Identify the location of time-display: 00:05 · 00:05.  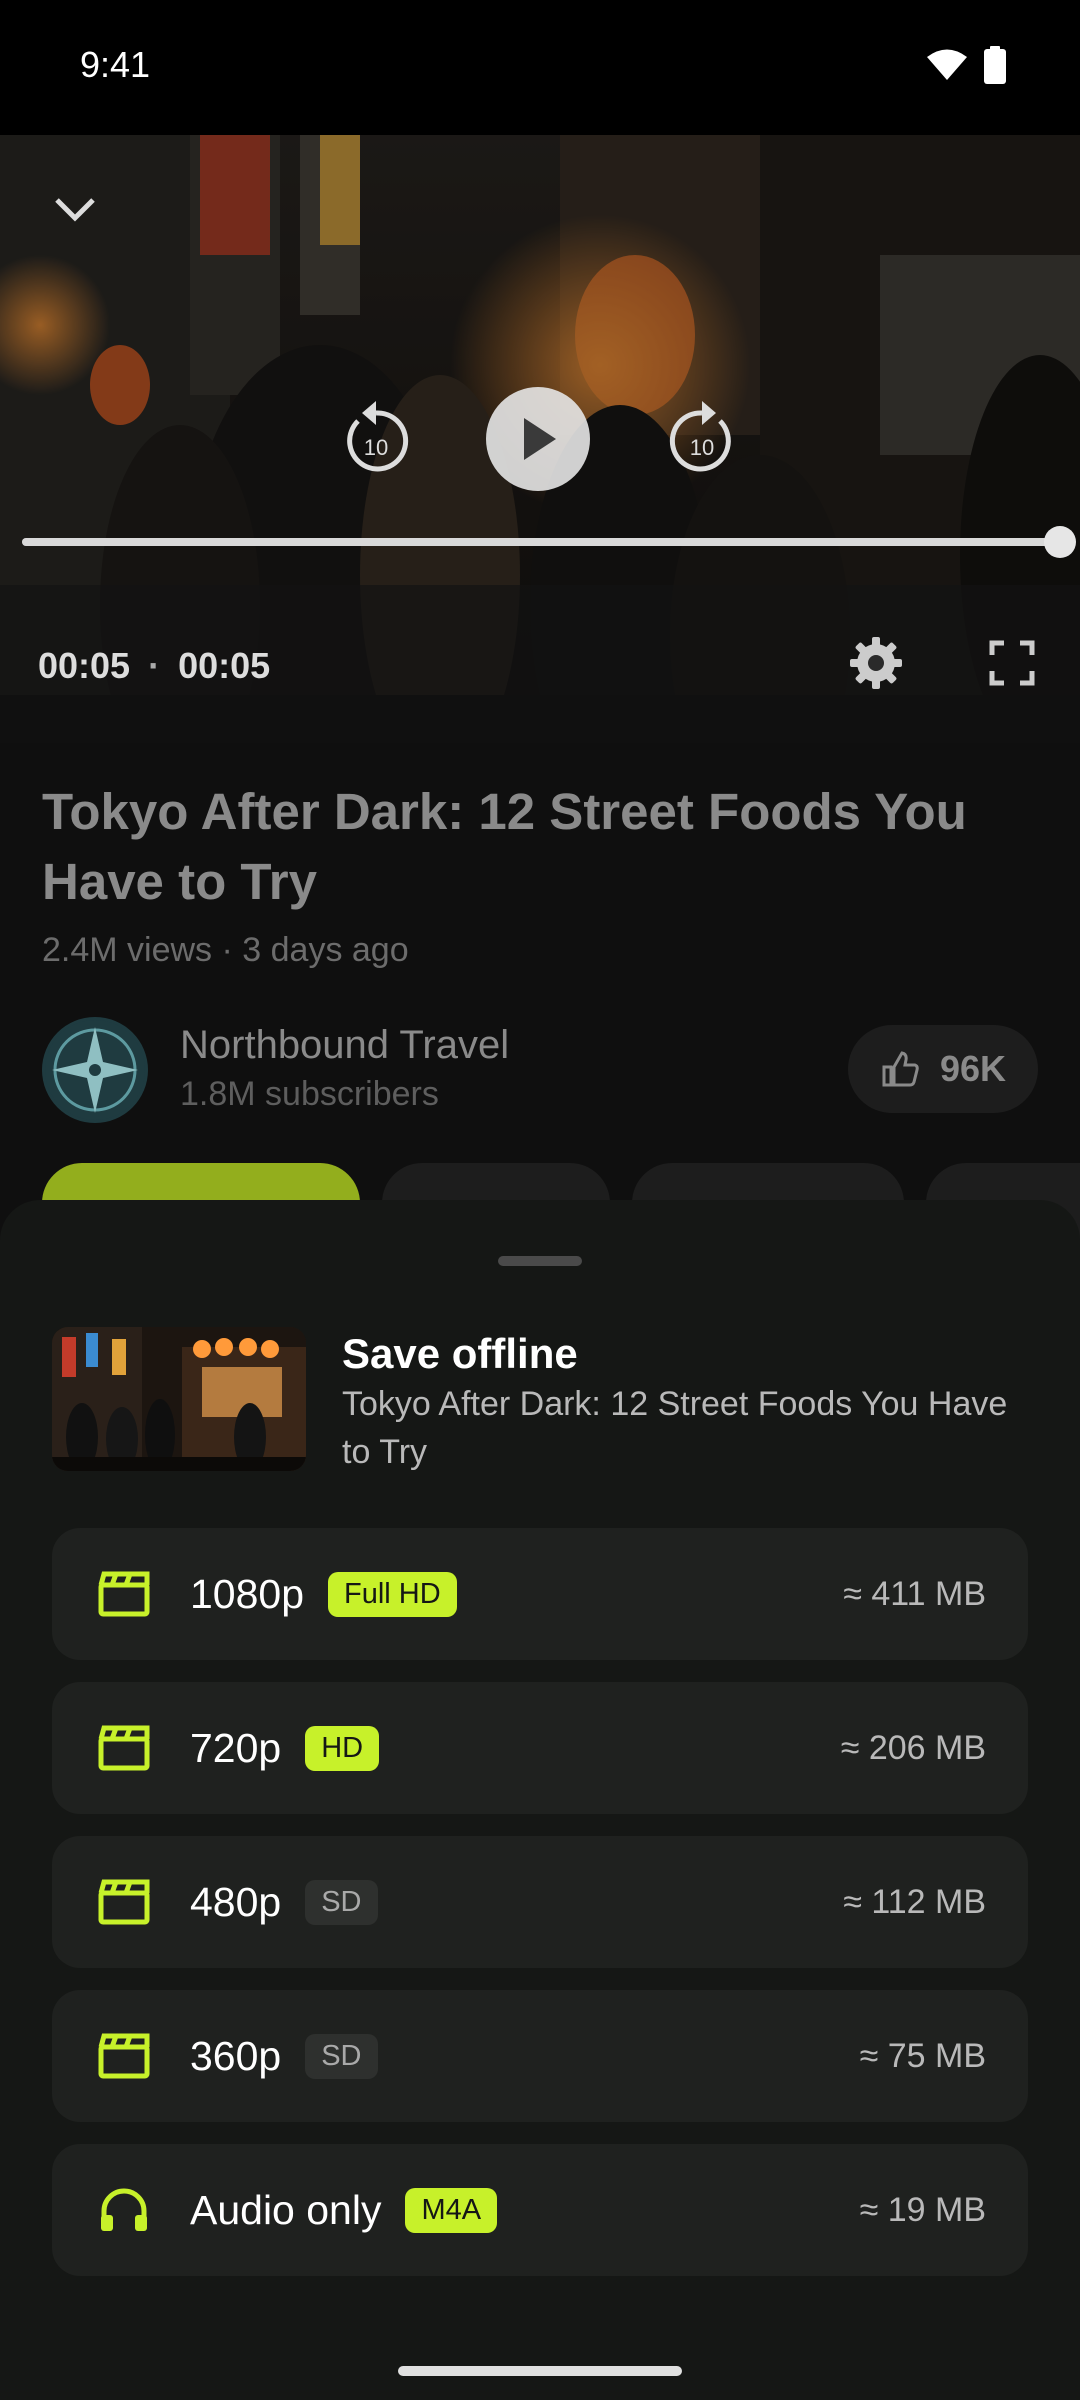
(154, 666).